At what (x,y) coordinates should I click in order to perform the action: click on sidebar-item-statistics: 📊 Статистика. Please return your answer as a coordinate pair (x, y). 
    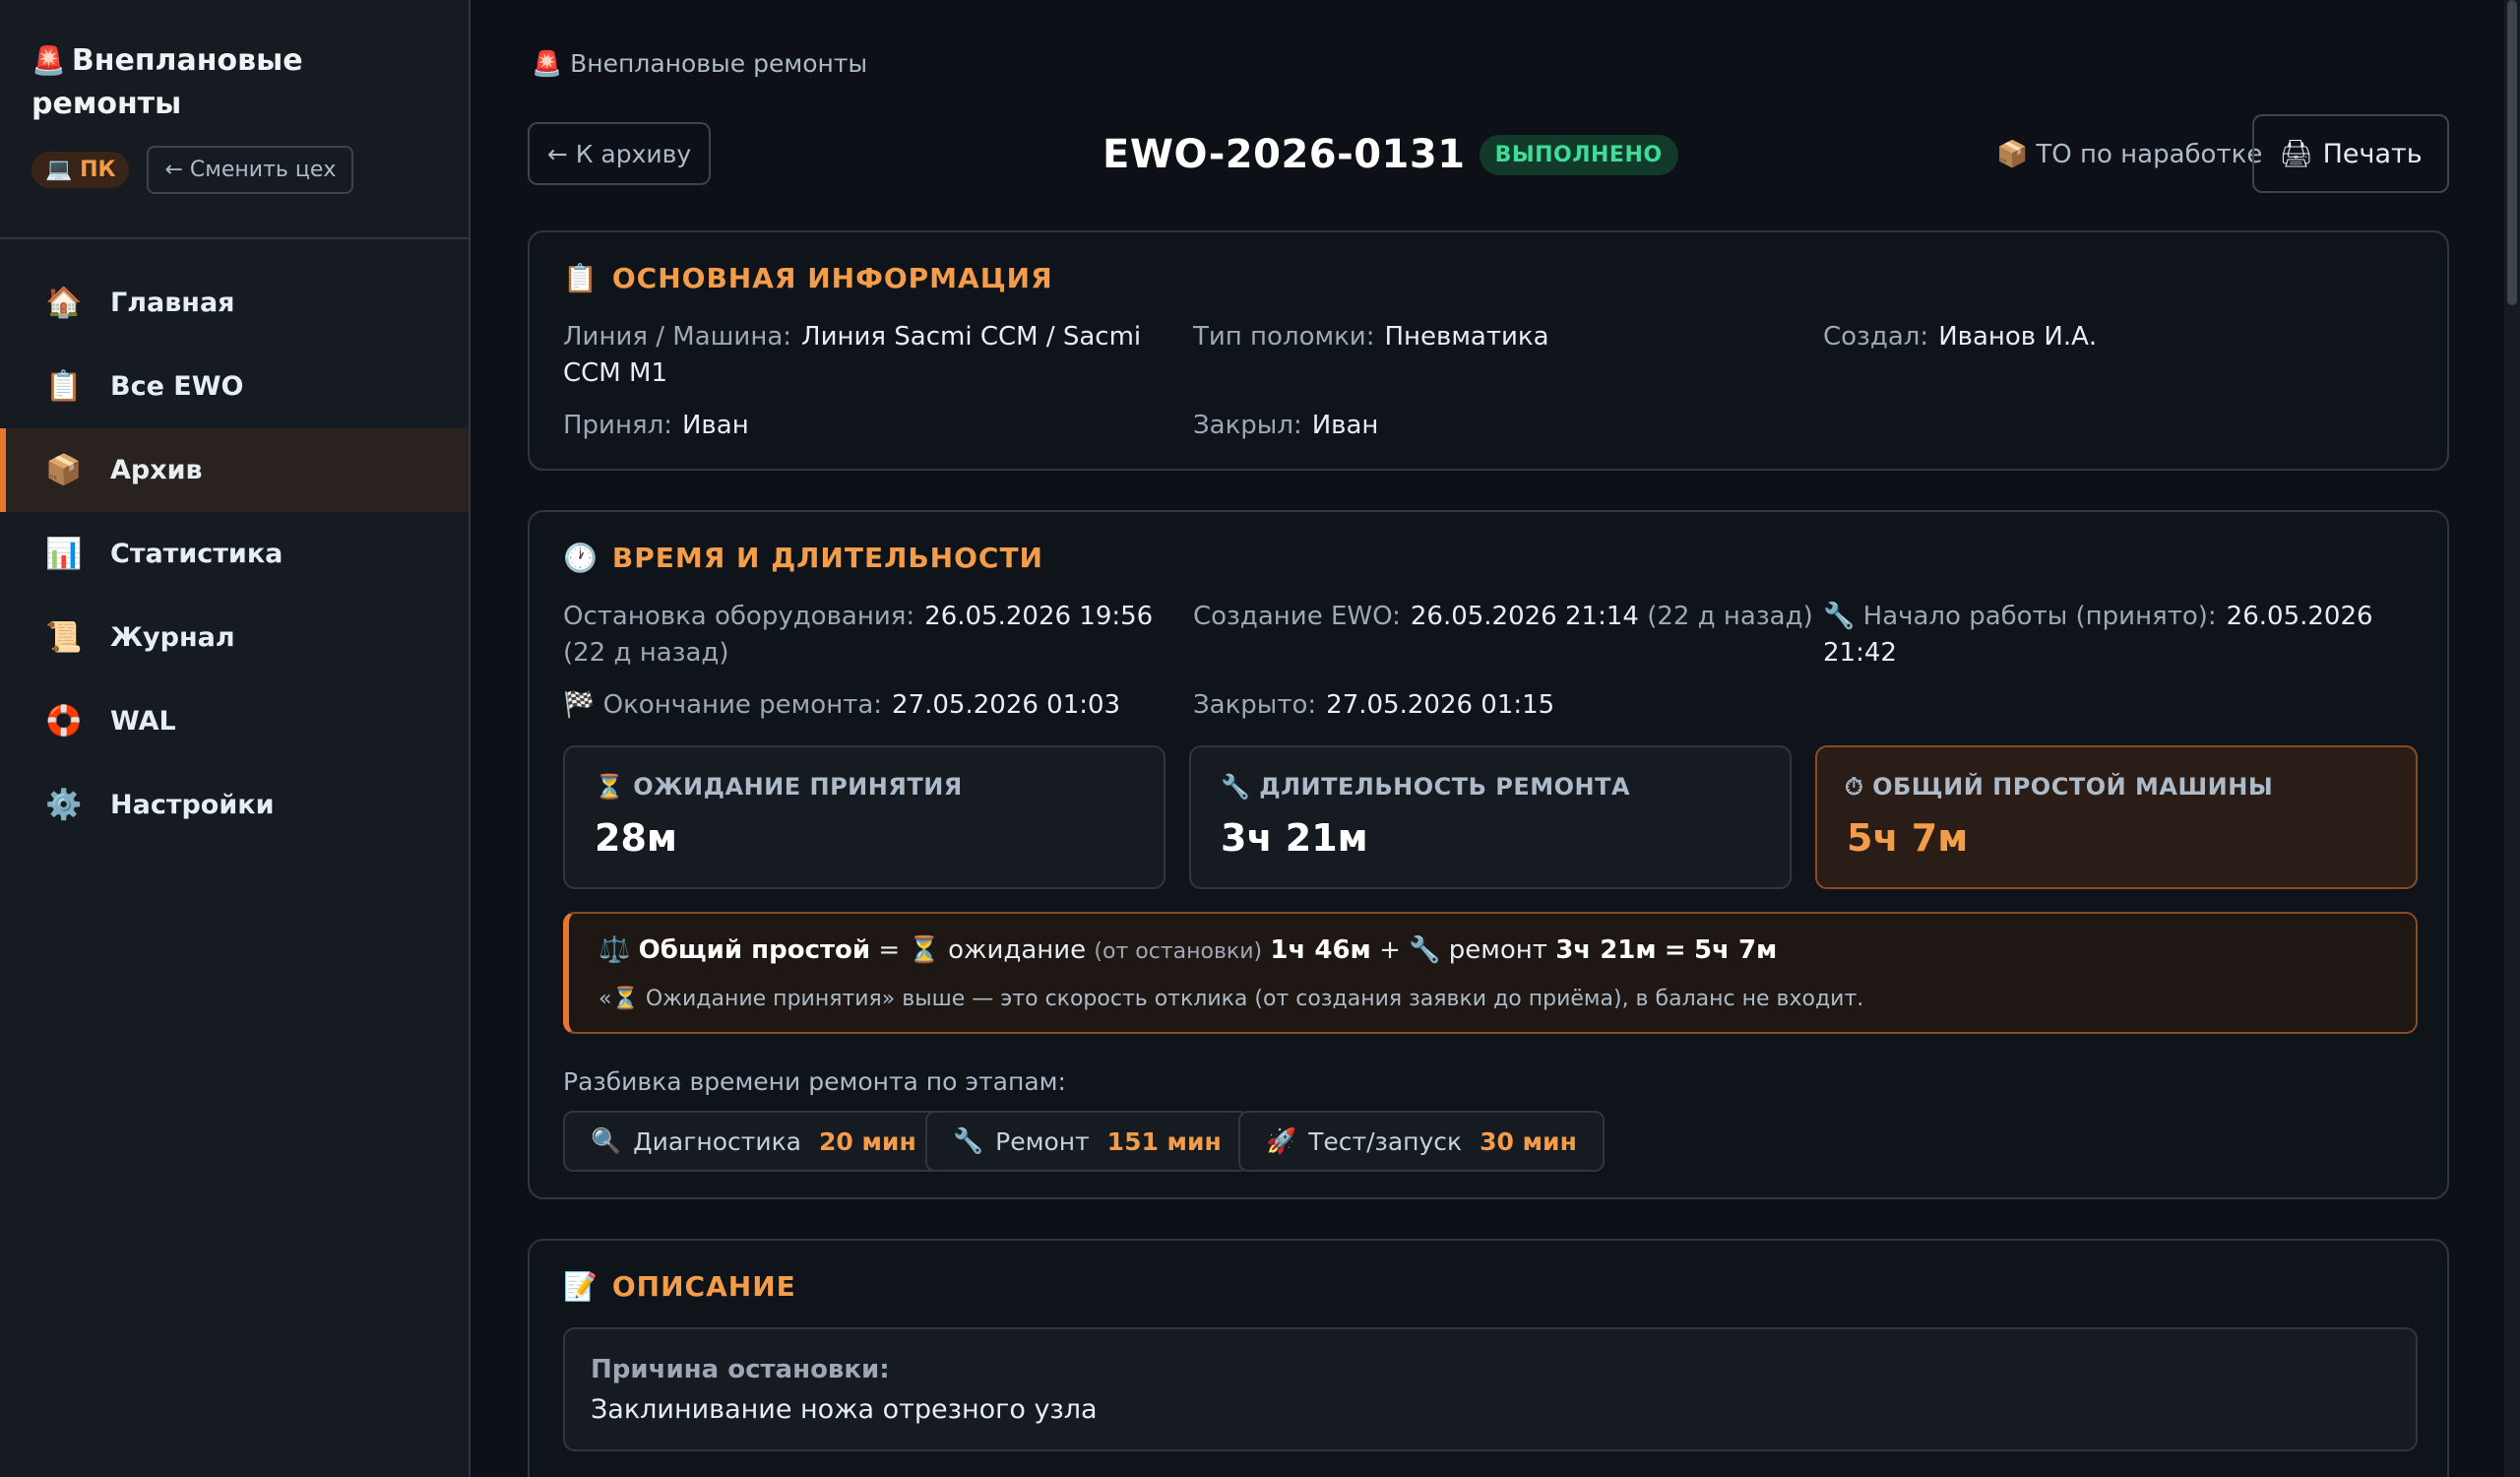
    Looking at the image, I should click on (234, 554).